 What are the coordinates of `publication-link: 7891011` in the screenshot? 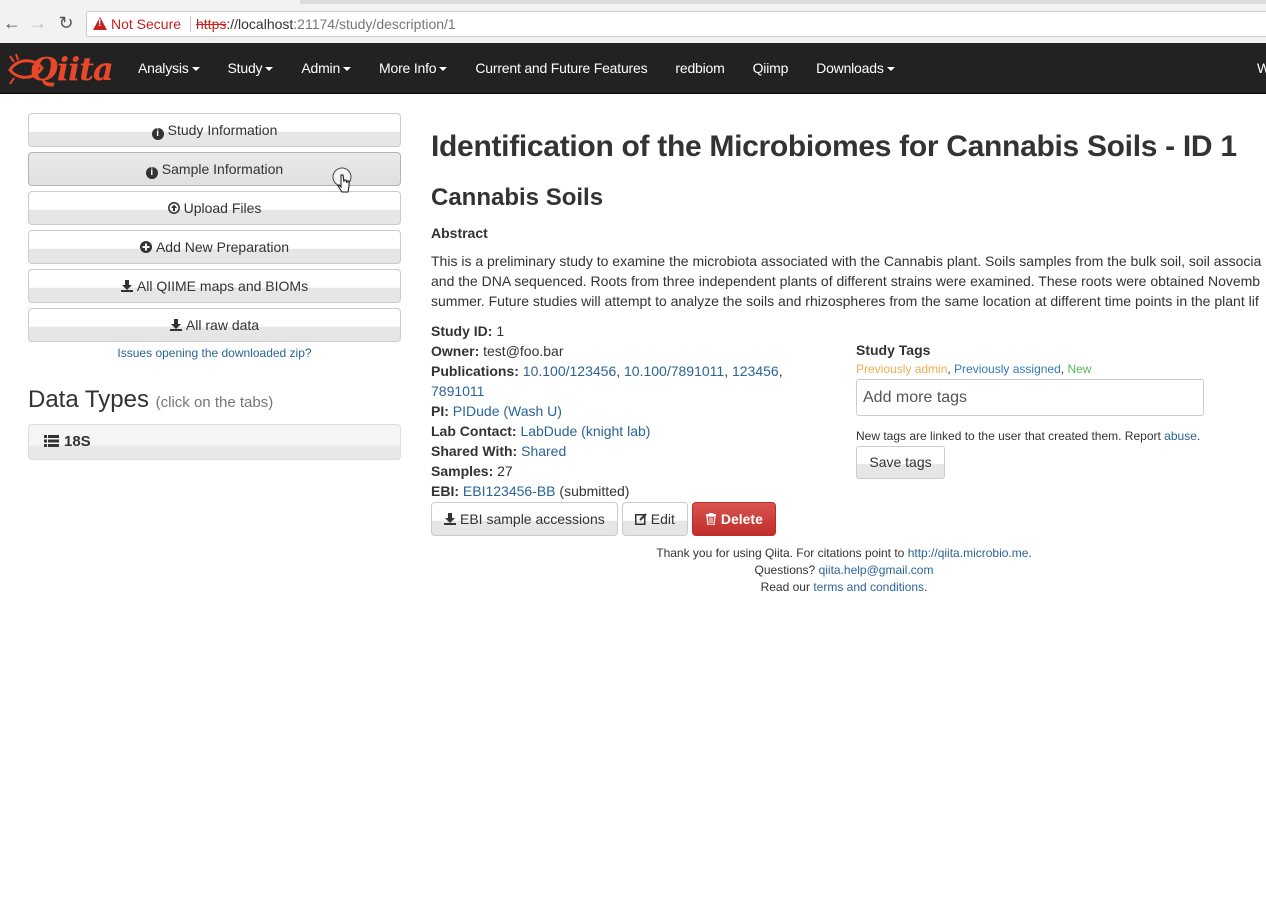 It's located at (457, 391).